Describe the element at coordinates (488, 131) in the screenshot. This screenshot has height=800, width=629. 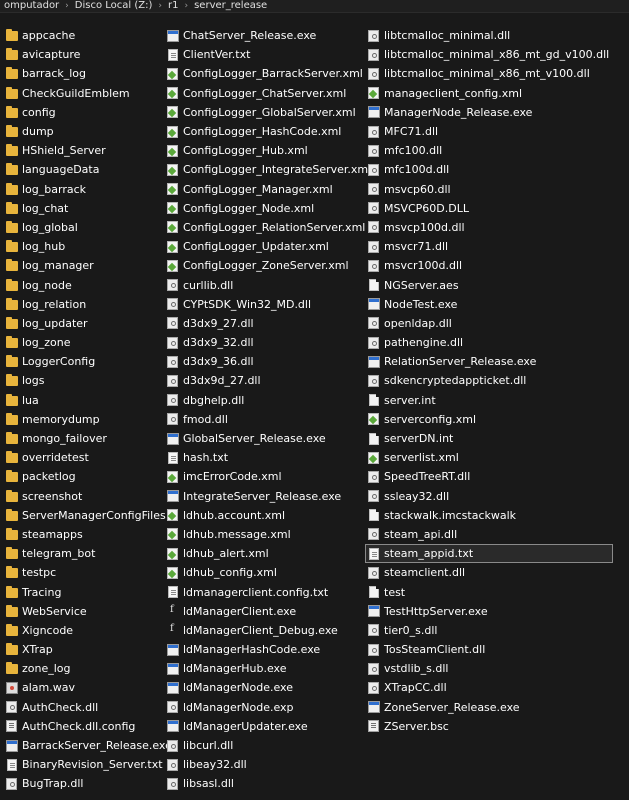
I see `file-item: MFC71.dll` at that location.